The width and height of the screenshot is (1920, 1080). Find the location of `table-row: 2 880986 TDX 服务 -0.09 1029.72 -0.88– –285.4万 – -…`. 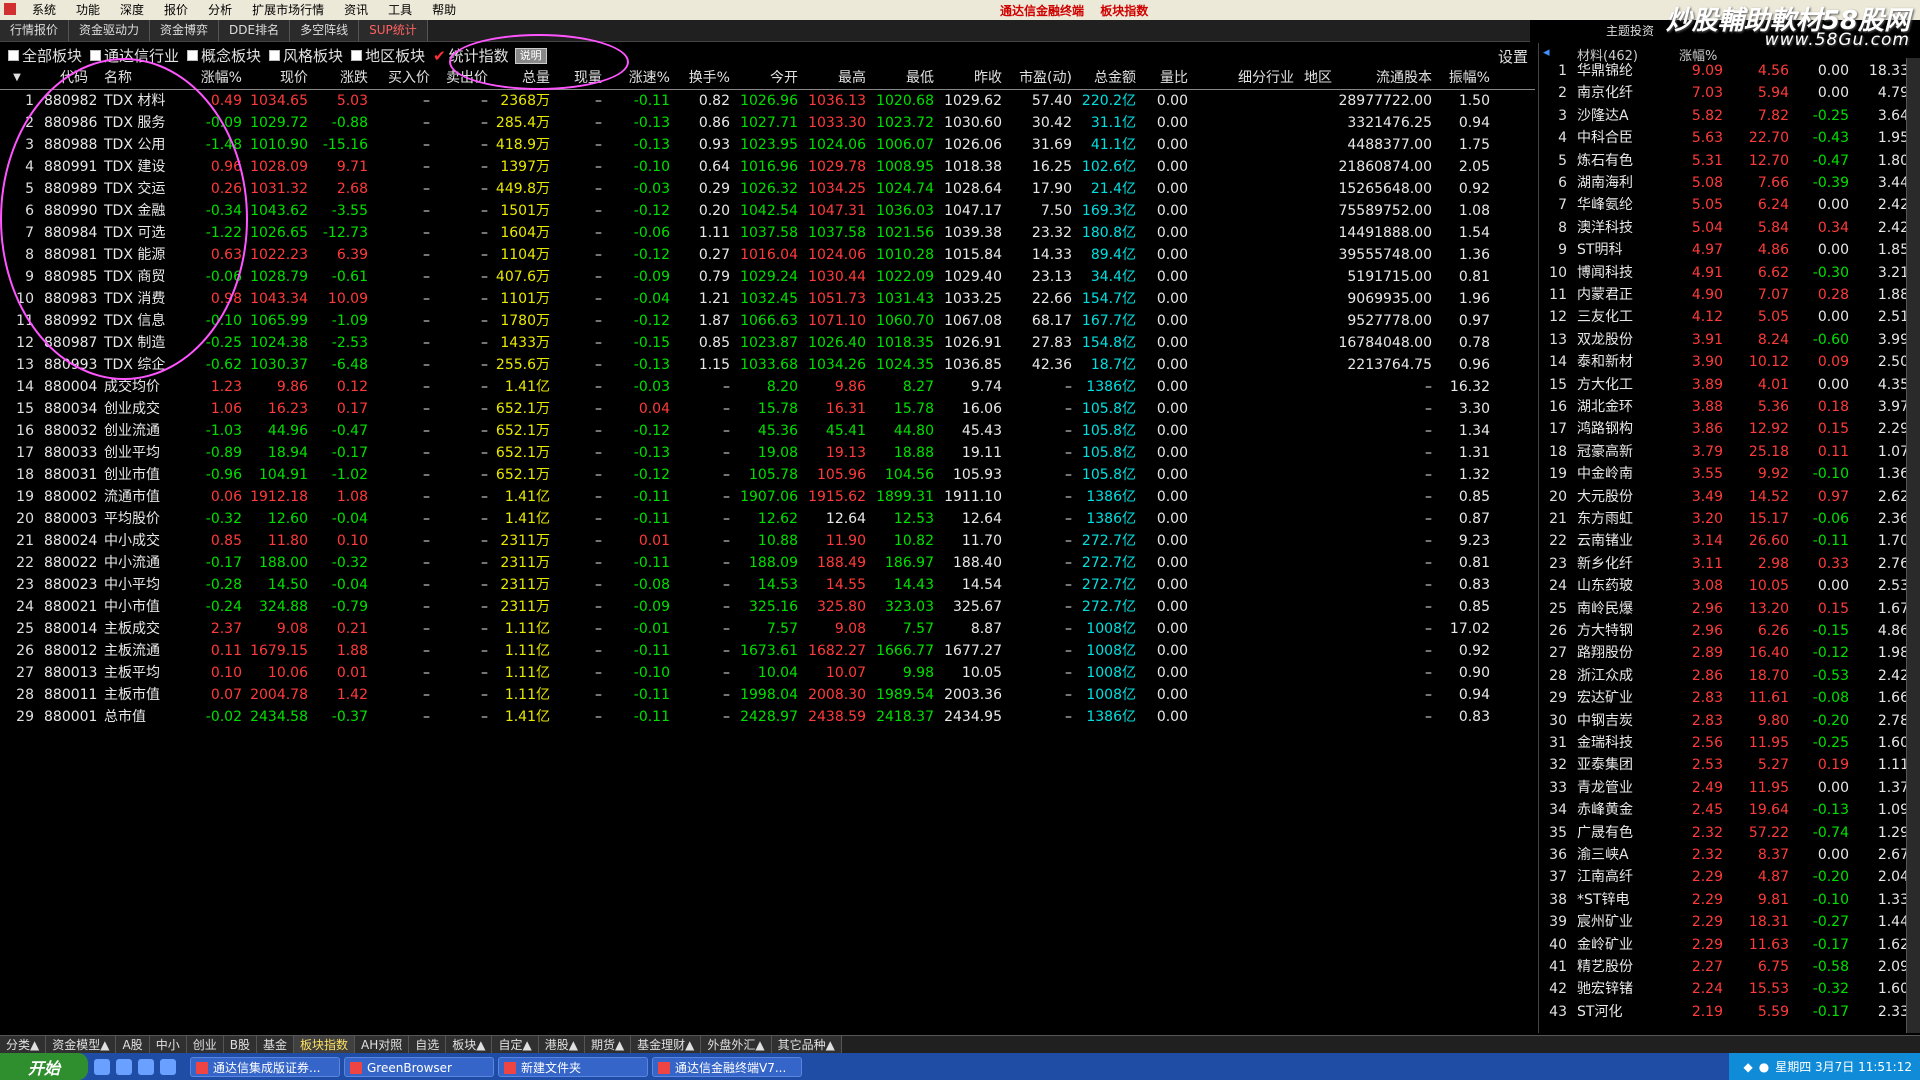

table-row: 2 880986 TDX 服务 -0.09 1029.72 -0.88– –285.4万 – -… is located at coordinates (767, 123).